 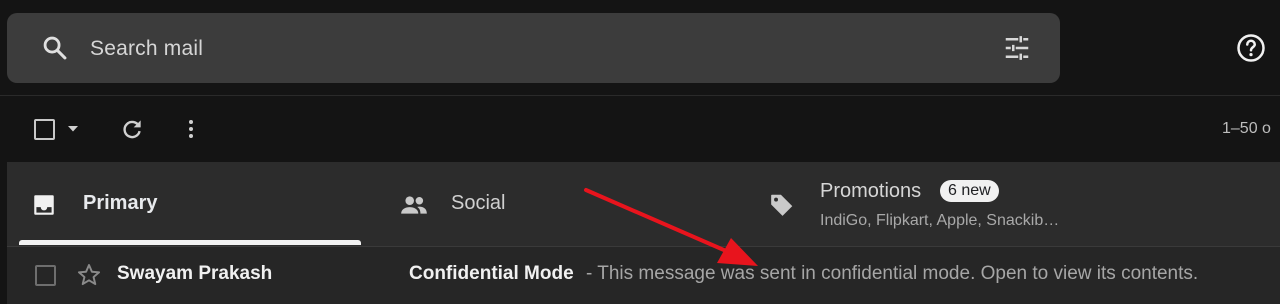 I want to click on pagination-text: 1–50 o, so click(x=1246, y=129).